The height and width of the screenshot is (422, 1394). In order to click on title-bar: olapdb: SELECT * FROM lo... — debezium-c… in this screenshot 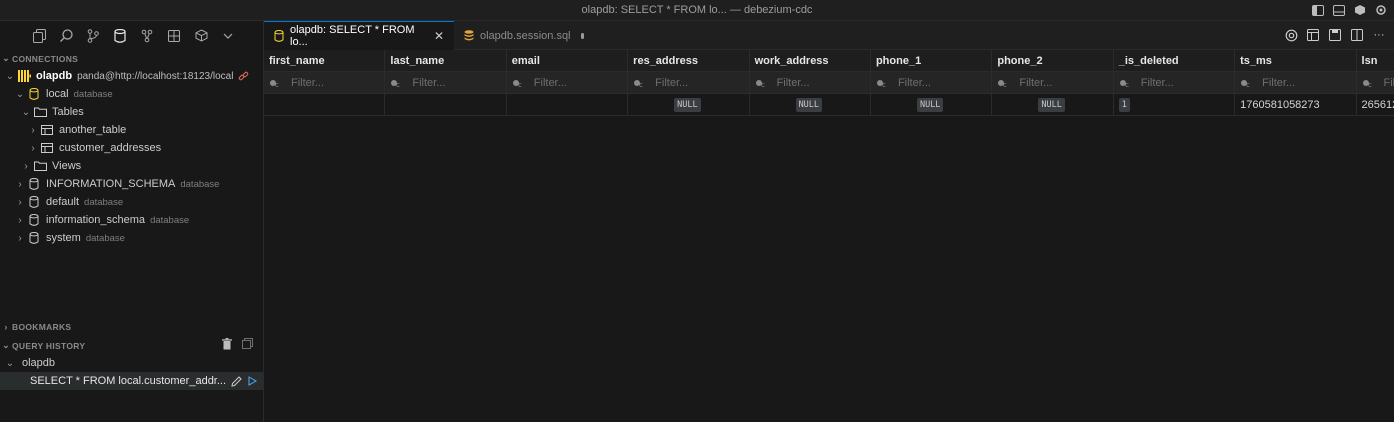, I will do `click(697, 10)`.